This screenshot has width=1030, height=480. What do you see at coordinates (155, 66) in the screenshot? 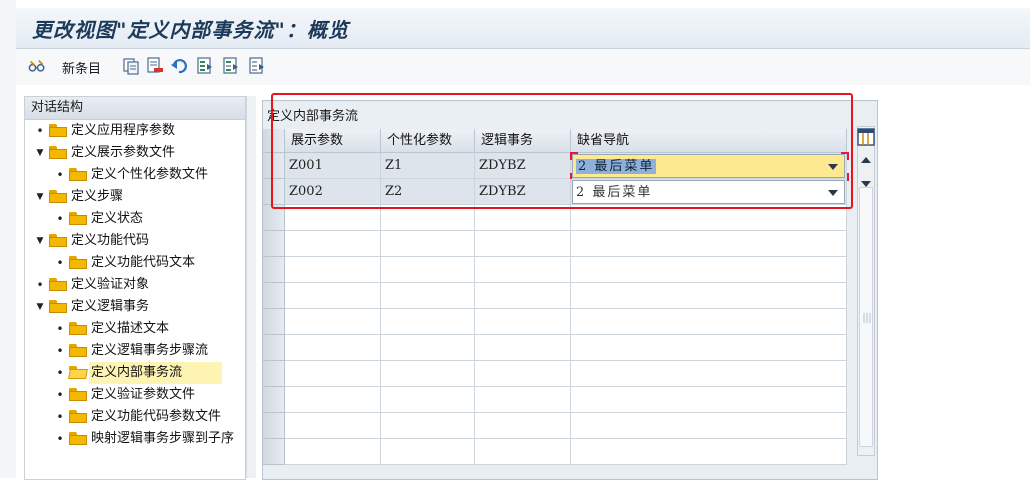
I see `delete-icon` at bounding box center [155, 66].